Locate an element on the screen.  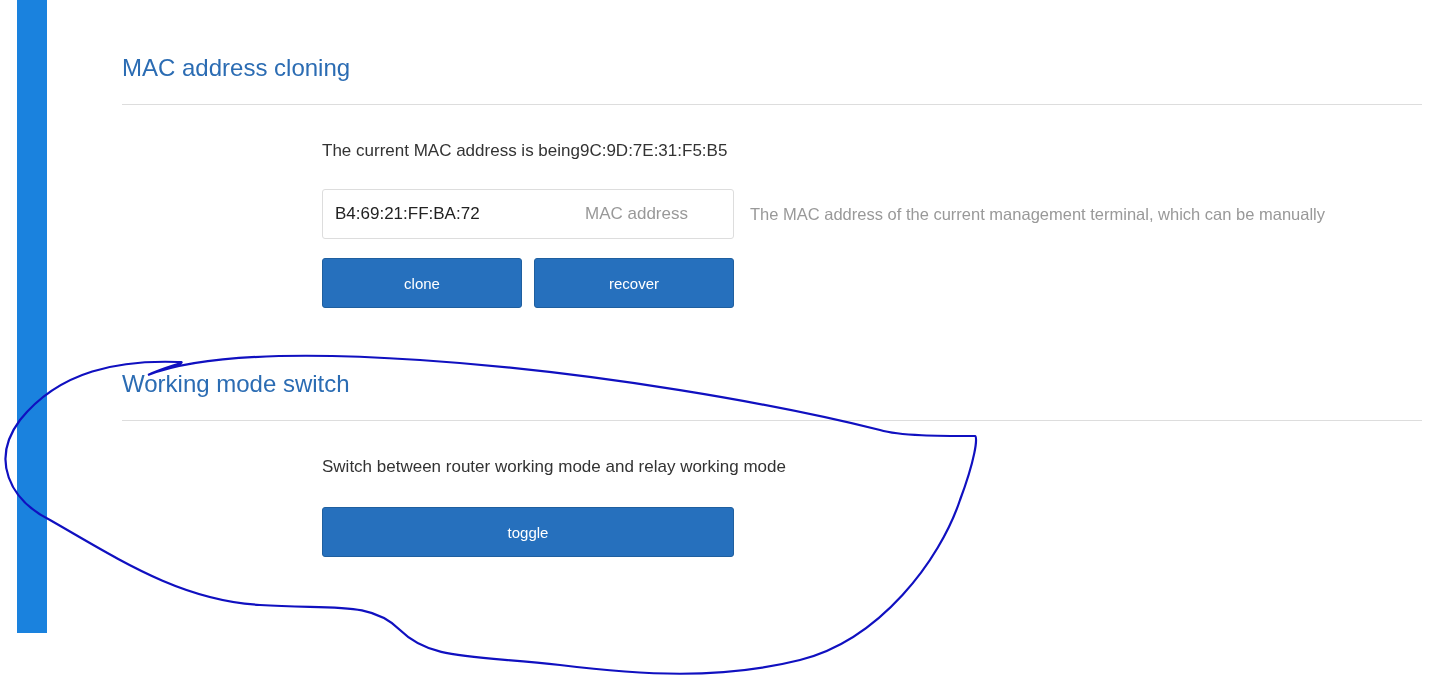
description-text: The current MAC address is being9C:9D:7E:31:F5:B5 is located at coordinates (525, 151).